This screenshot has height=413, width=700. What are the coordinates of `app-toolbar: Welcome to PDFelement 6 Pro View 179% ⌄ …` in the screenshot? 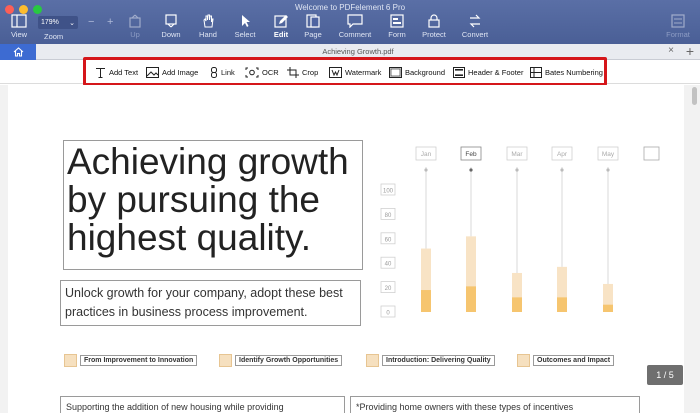 It's located at (350, 22).